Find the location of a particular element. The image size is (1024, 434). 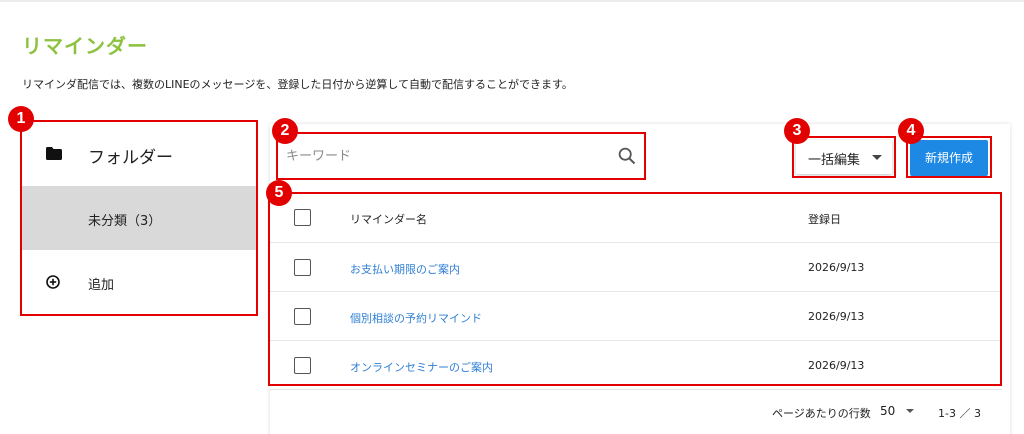

annotation-badge-2: 2 is located at coordinates (285, 131).